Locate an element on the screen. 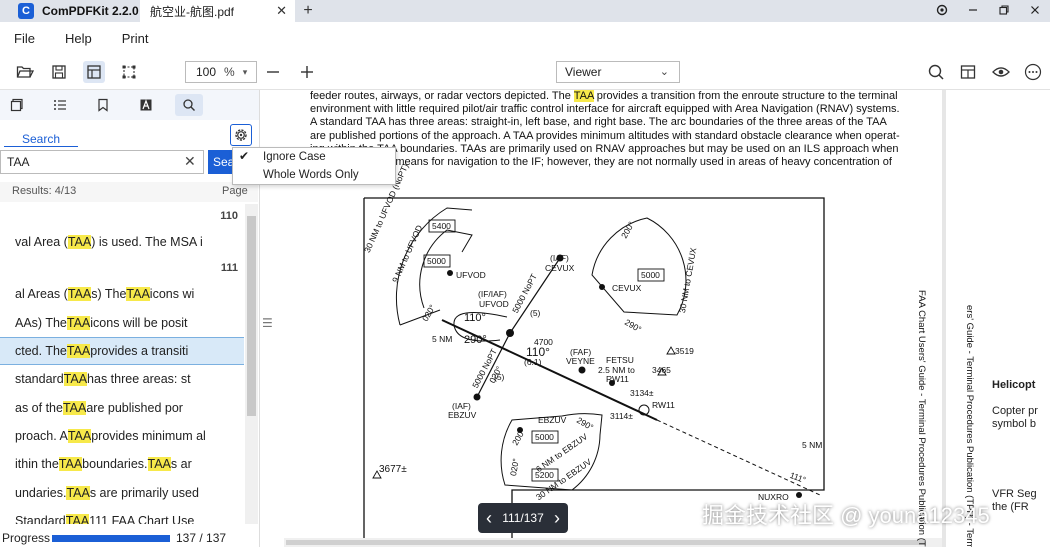  chart-label: 5 NM is located at coordinates (812, 445).